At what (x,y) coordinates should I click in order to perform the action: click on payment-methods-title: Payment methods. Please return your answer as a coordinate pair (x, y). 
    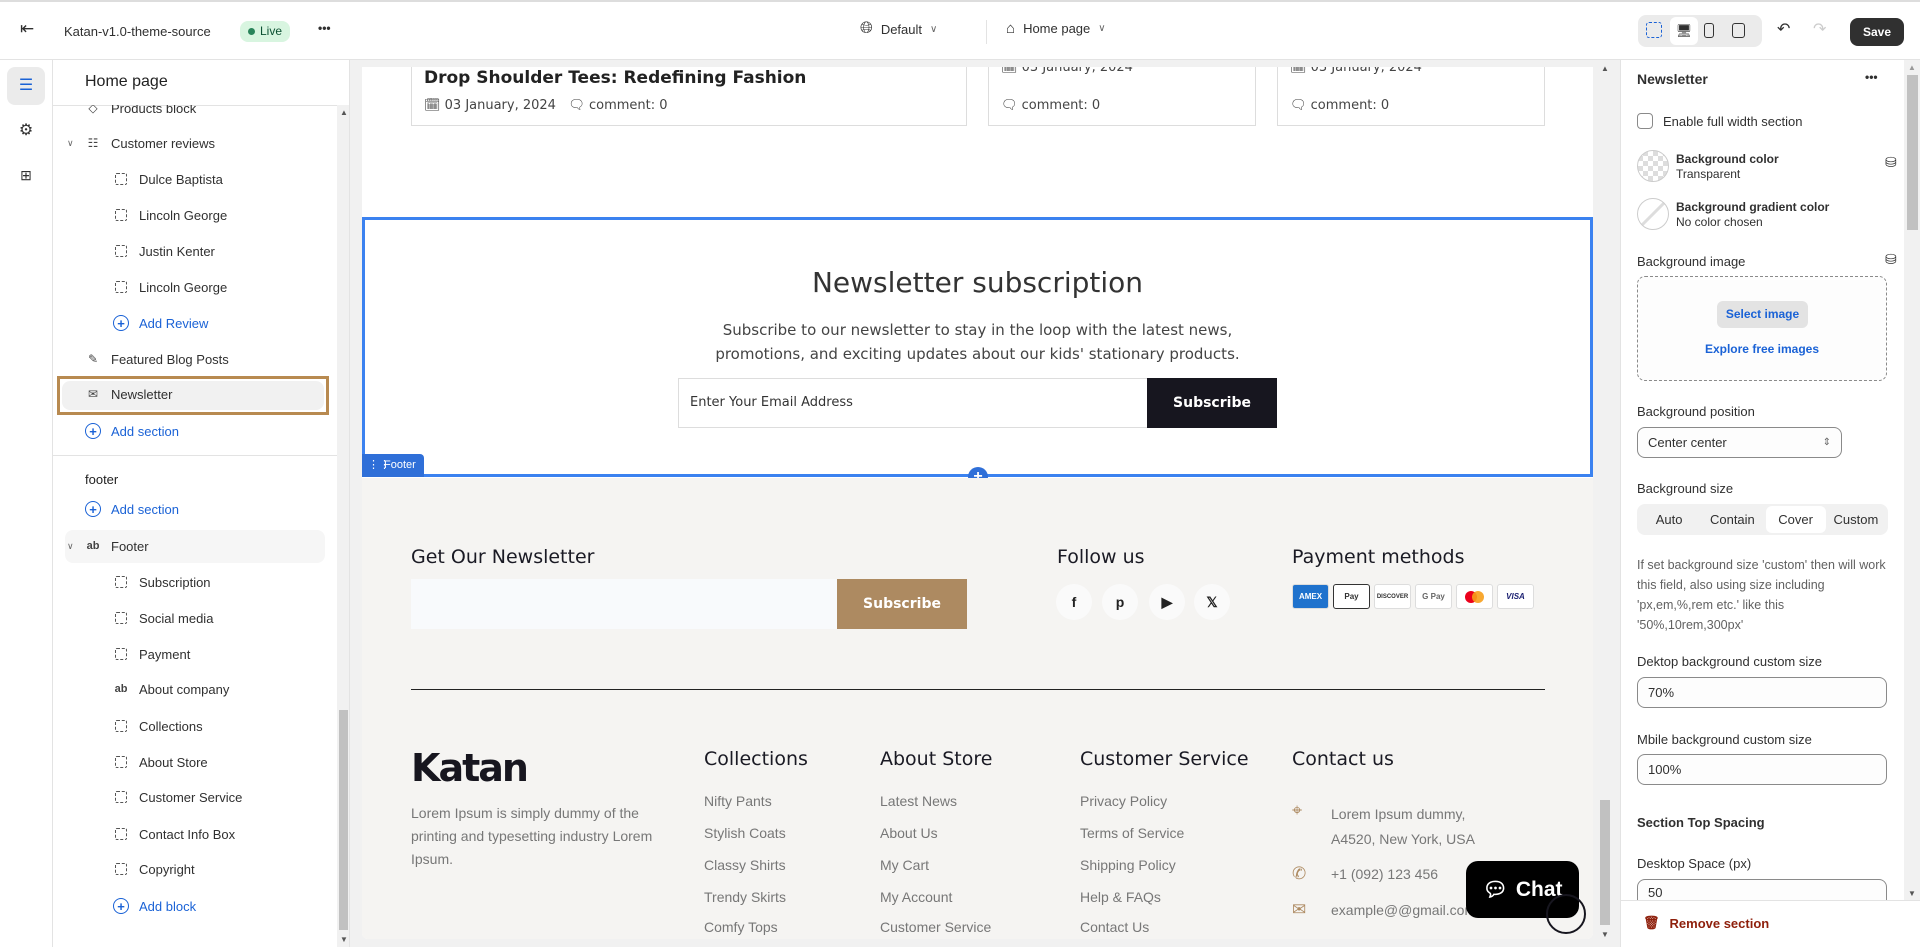
    Looking at the image, I should click on (1378, 557).